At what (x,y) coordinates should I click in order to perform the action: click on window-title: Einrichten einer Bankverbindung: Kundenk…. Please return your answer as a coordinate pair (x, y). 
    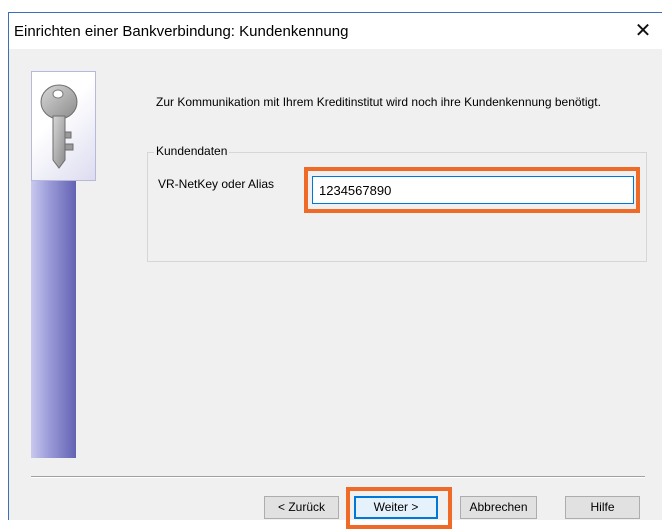
    Looking at the image, I should click on (181, 31).